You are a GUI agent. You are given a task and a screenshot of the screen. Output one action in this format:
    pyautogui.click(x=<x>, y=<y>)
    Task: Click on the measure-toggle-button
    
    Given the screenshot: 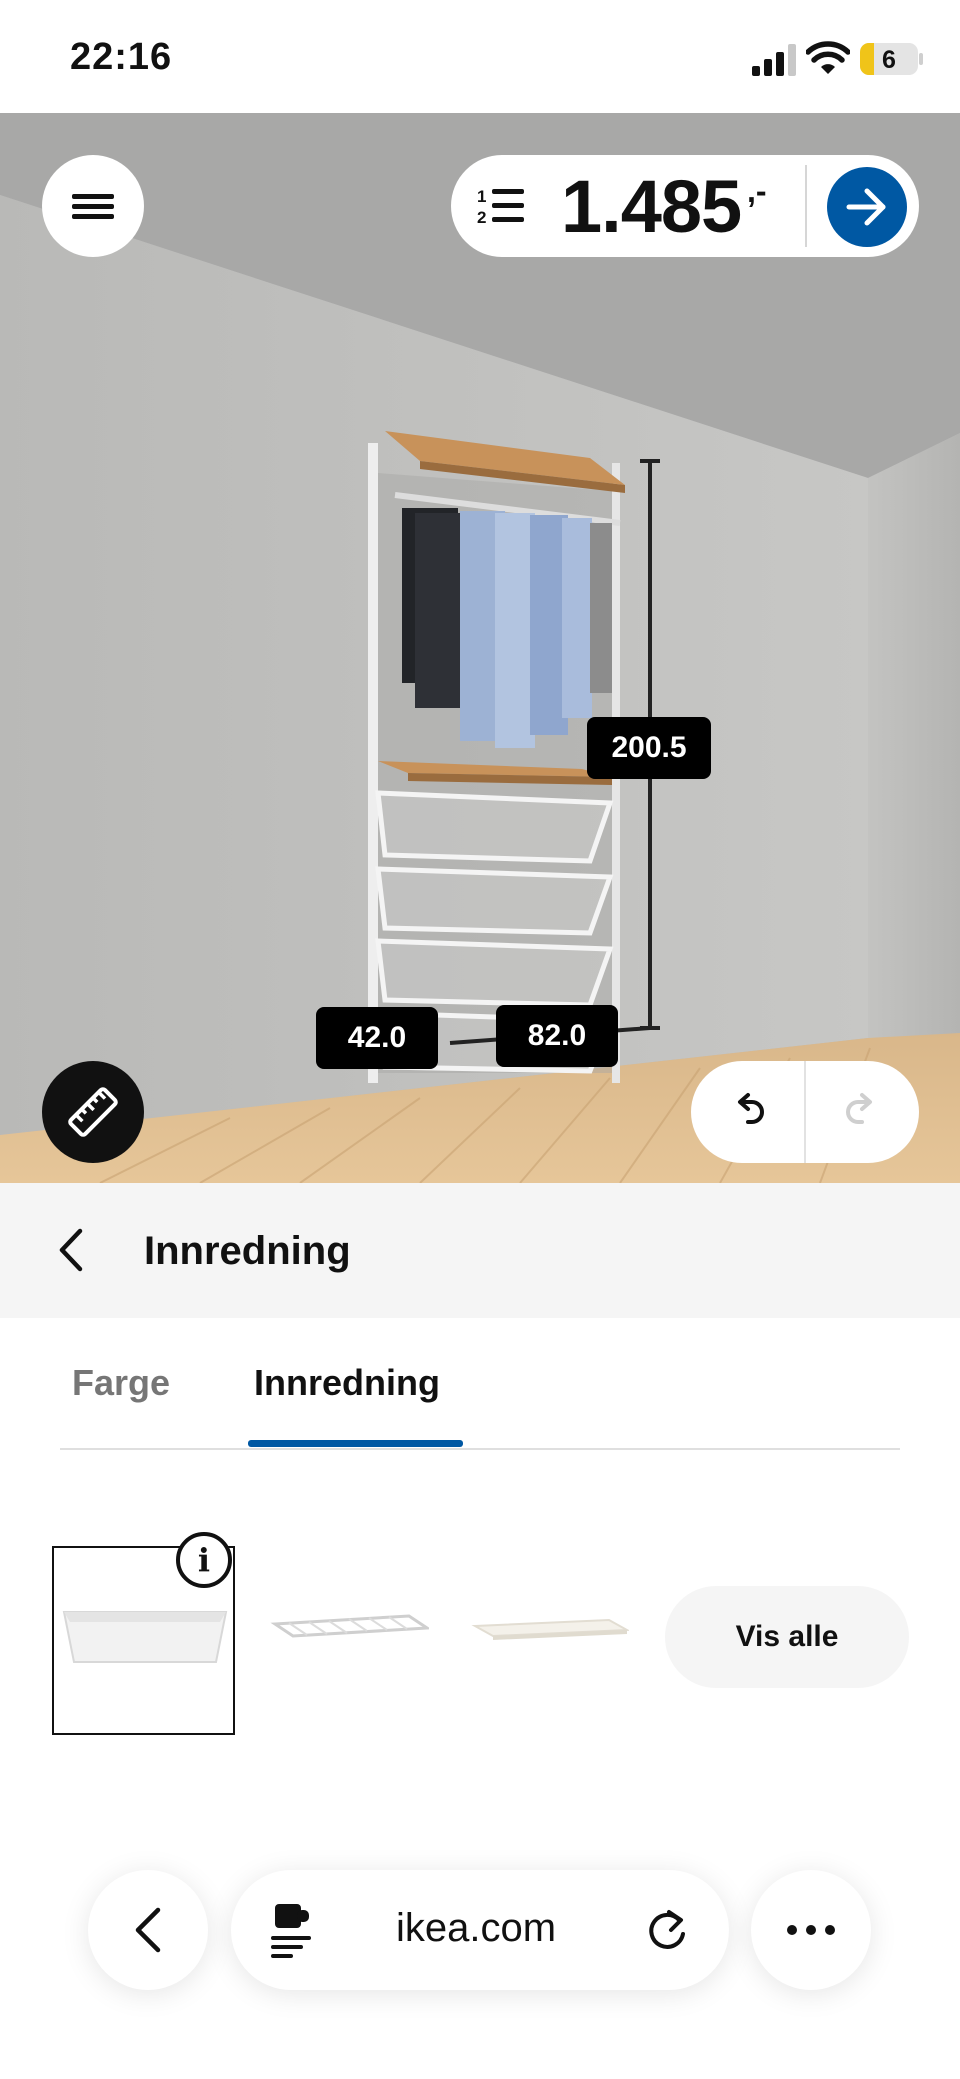 What is the action you would take?
    pyautogui.click(x=93, y=1112)
    